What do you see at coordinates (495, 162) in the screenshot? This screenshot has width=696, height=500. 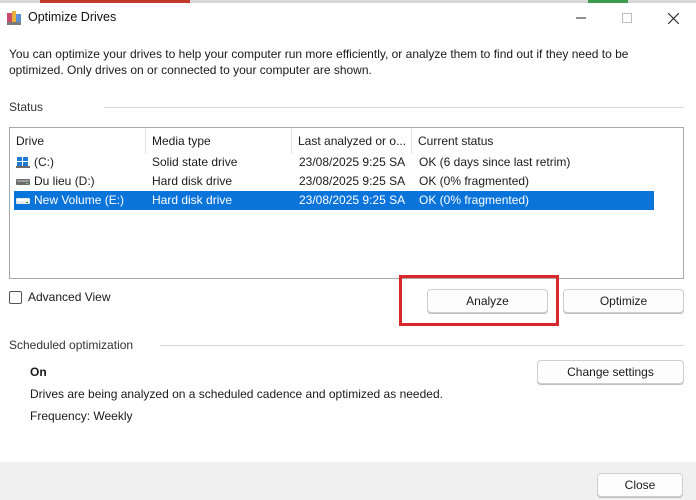 I see `drive-current-status: OK (6 days since last retrim)` at bounding box center [495, 162].